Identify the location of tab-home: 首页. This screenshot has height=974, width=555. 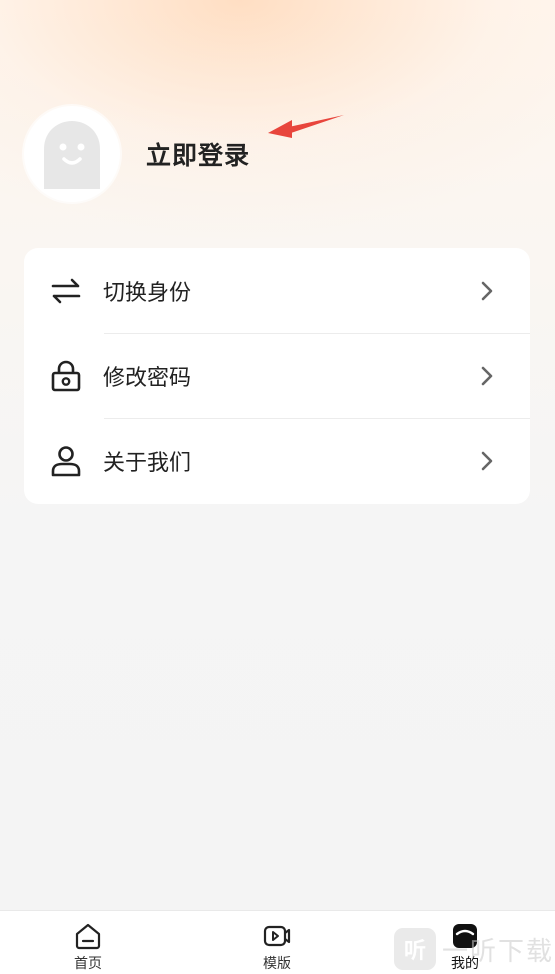
(88, 942).